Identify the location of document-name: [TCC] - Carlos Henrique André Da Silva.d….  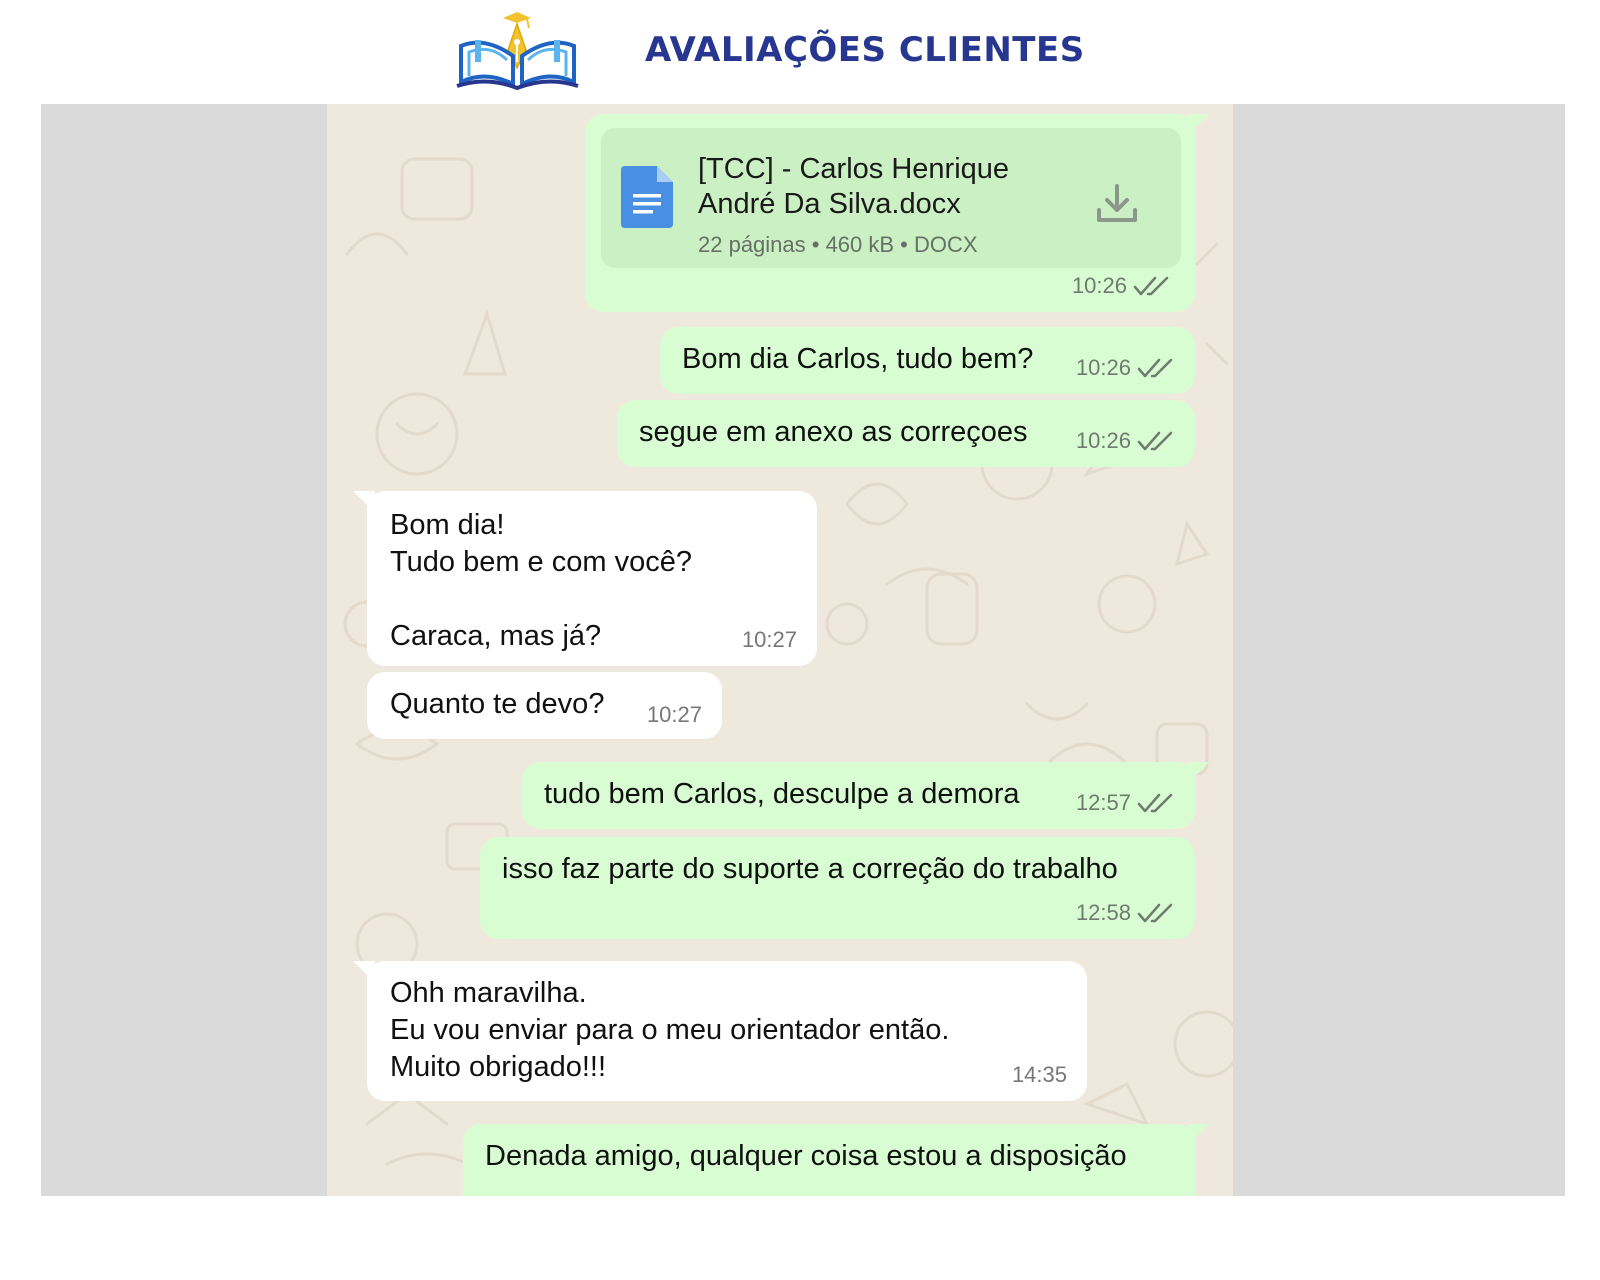
(854, 186).